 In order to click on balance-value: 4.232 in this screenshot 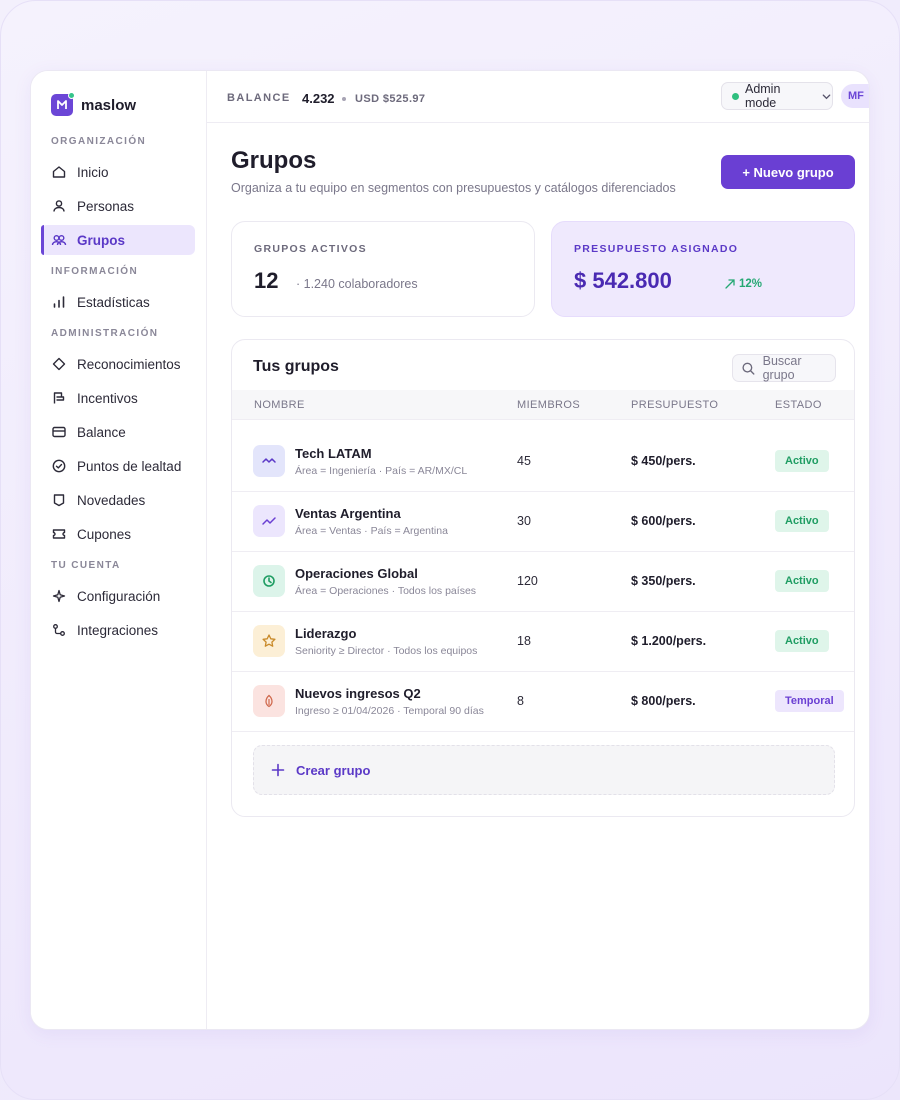, I will do `click(318, 98)`.